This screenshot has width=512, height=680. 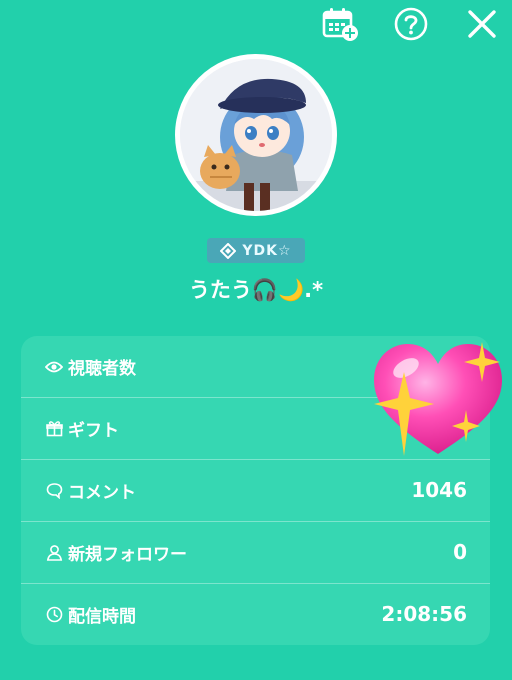 I want to click on stat-row-stream-time: 配信時間 2:08:56, so click(x=255, y=613).